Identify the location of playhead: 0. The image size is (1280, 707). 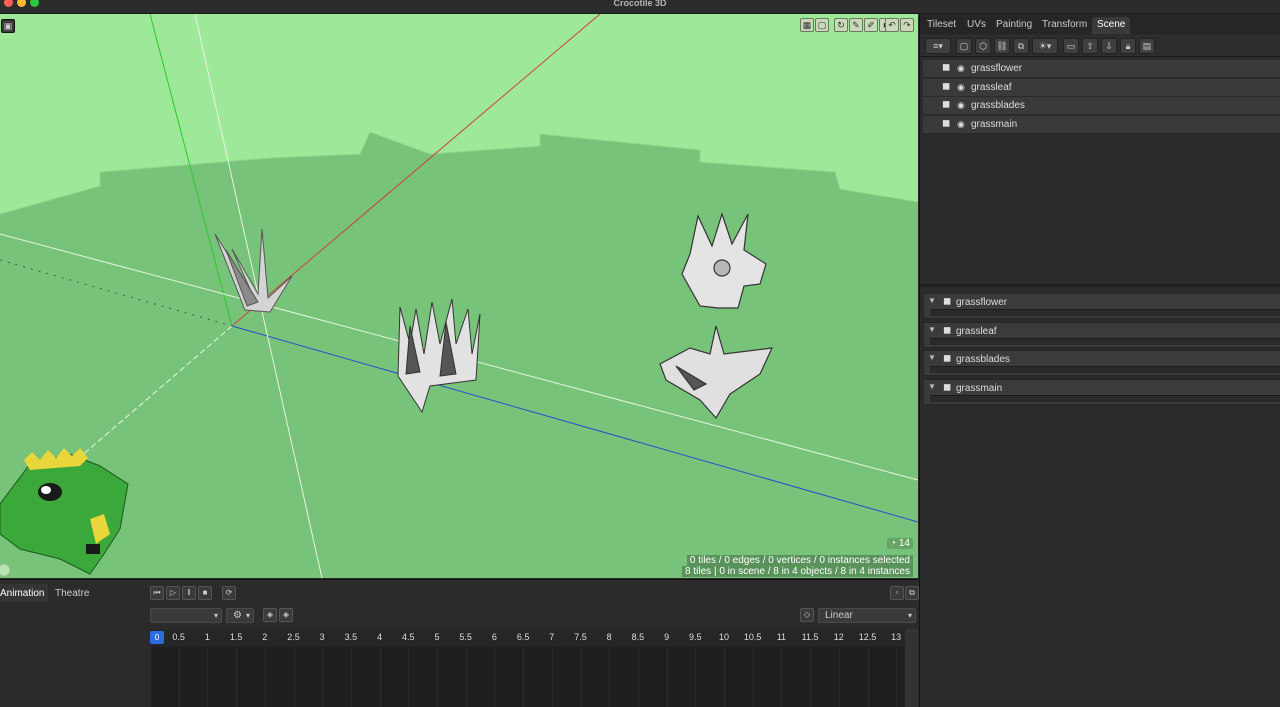
(157, 637).